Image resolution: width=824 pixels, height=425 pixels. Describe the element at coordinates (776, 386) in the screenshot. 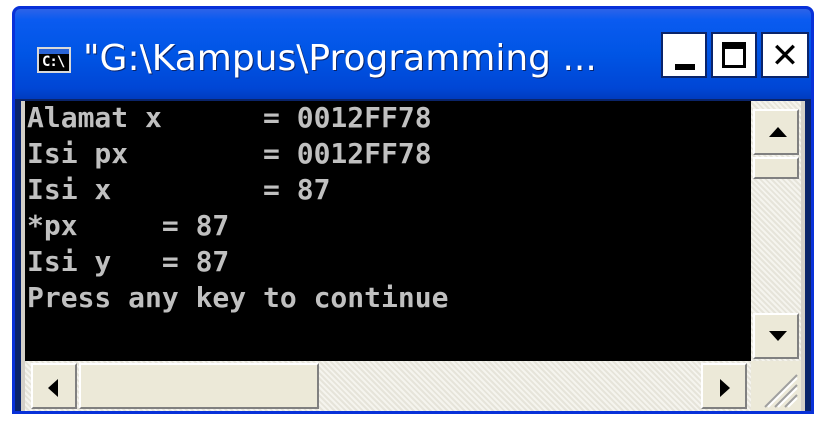

I see `resize-grip-icon` at that location.